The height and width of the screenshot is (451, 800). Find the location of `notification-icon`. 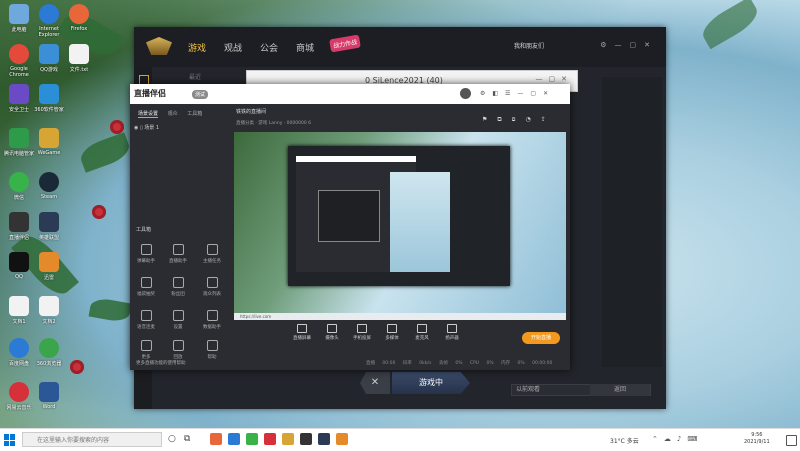

notification-icon is located at coordinates (791, 440).